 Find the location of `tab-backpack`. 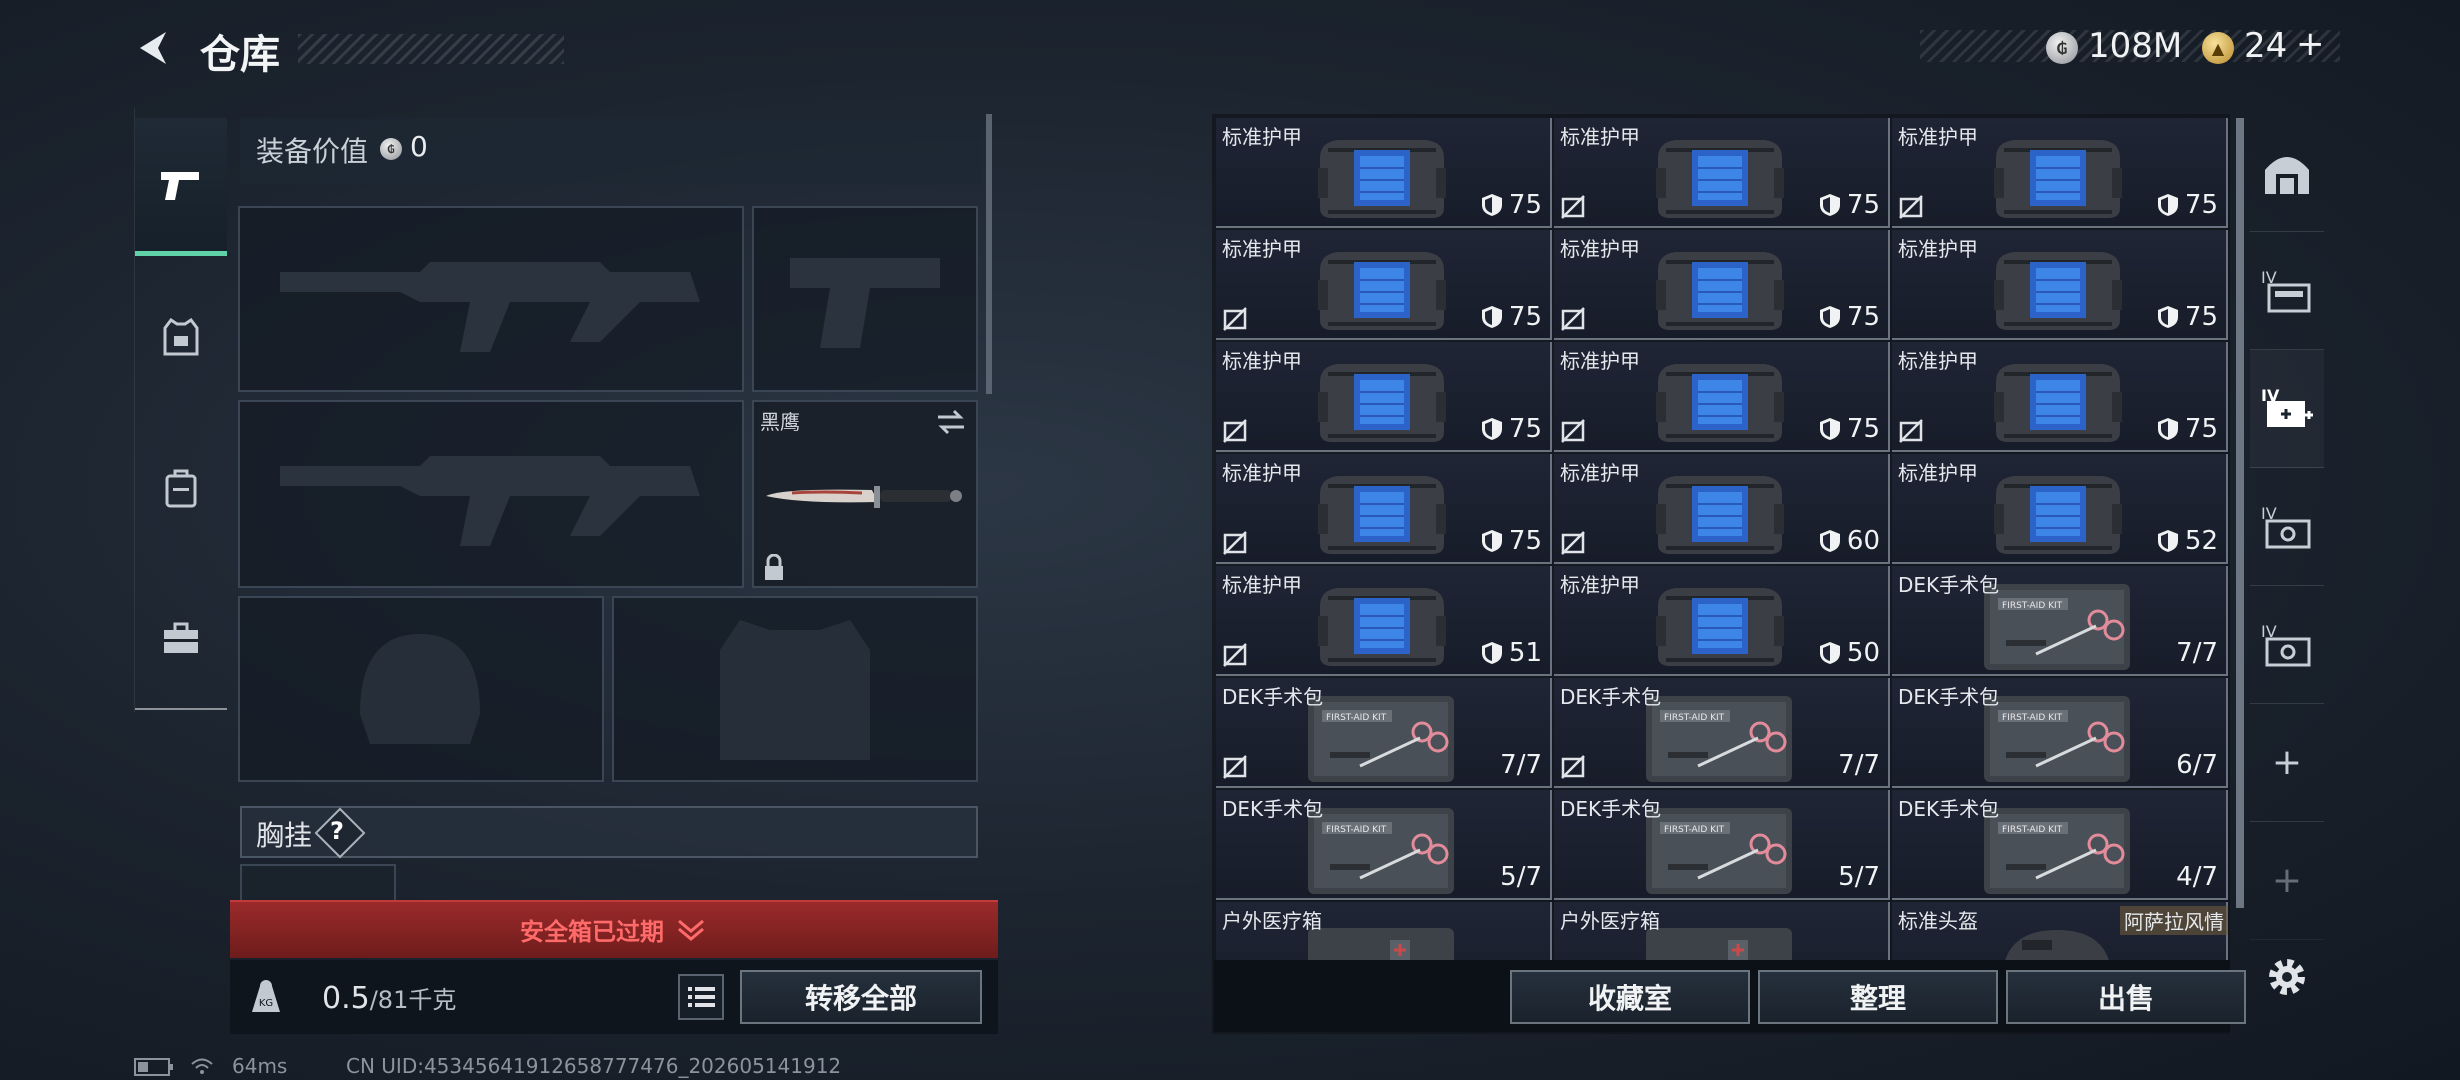

tab-backpack is located at coordinates (181, 488).